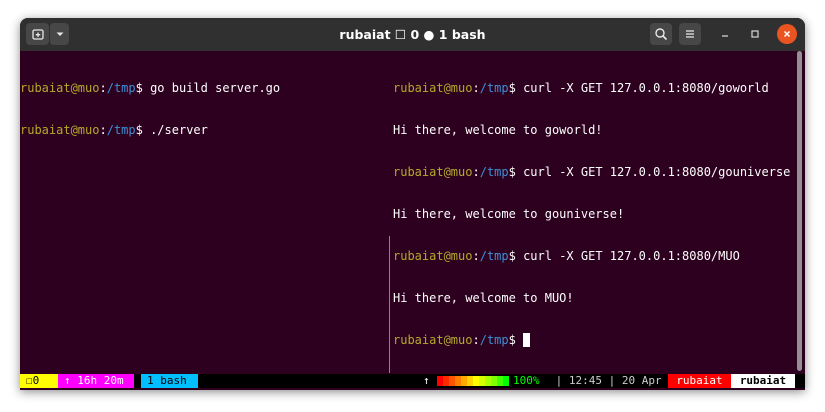 This screenshot has width=825, height=412. I want to click on command-text: ./server, so click(175, 130).